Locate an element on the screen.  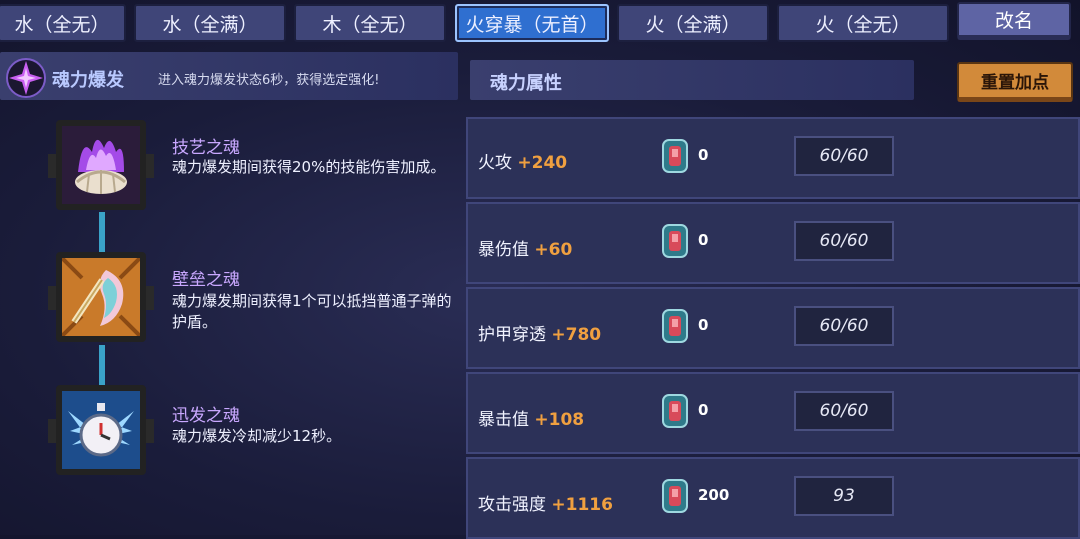
attribute-bonus: +240 is located at coordinates (542, 163).